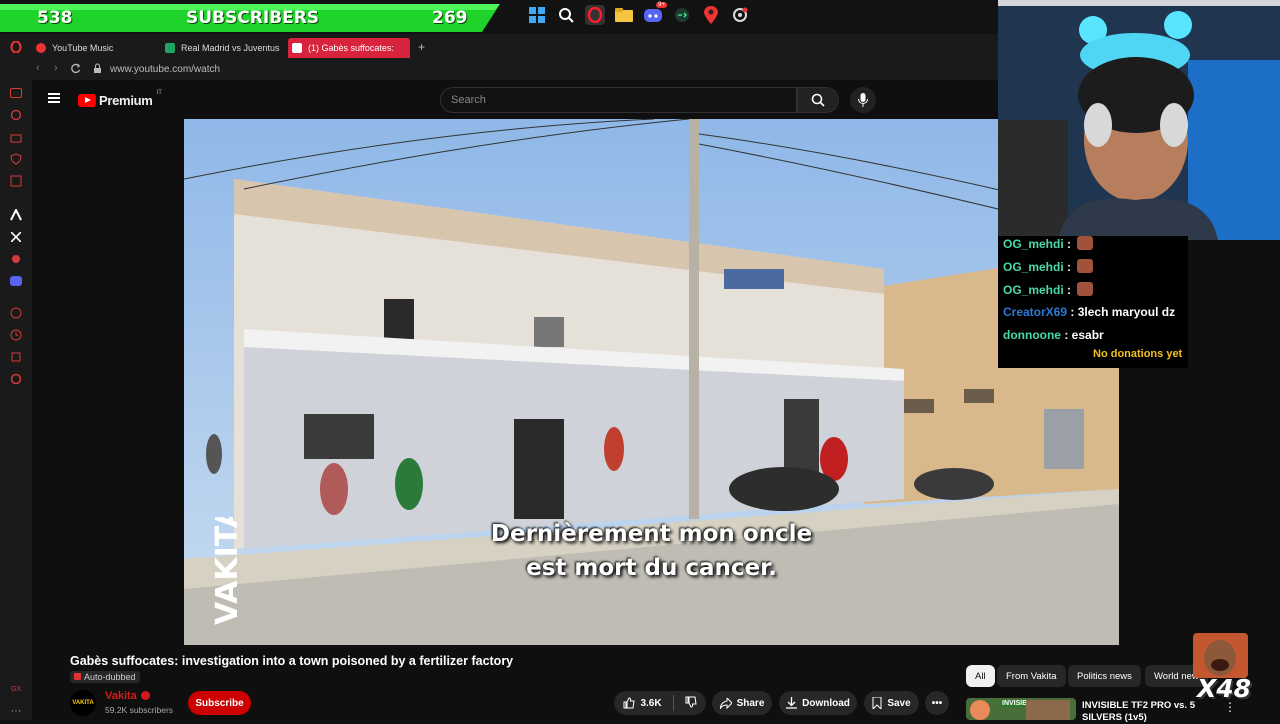  Describe the element at coordinates (792, 703) in the screenshot. I see `download-icon` at that location.